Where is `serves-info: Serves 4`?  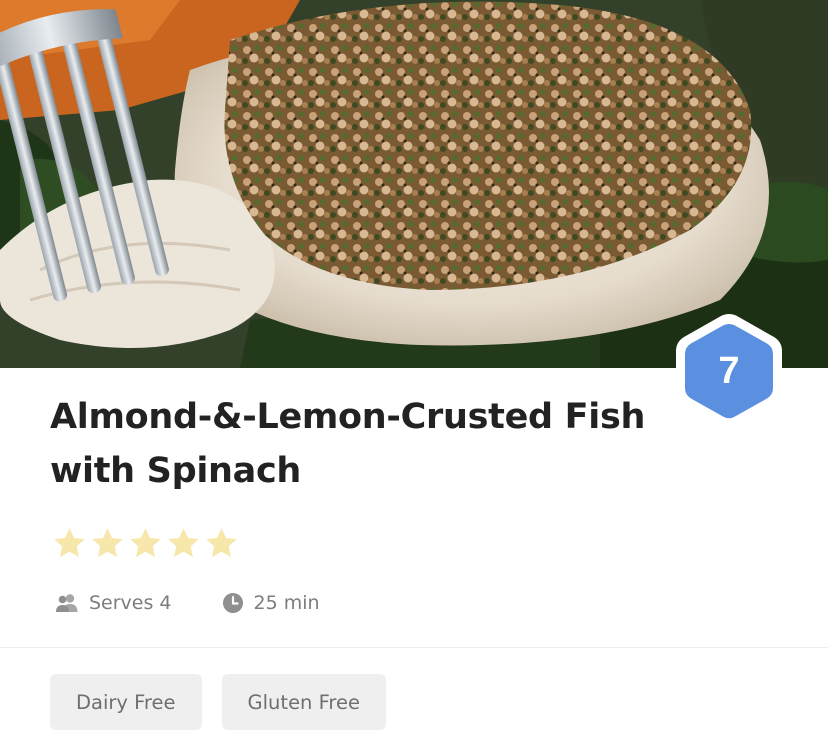 serves-info: Serves 4 is located at coordinates (113, 603).